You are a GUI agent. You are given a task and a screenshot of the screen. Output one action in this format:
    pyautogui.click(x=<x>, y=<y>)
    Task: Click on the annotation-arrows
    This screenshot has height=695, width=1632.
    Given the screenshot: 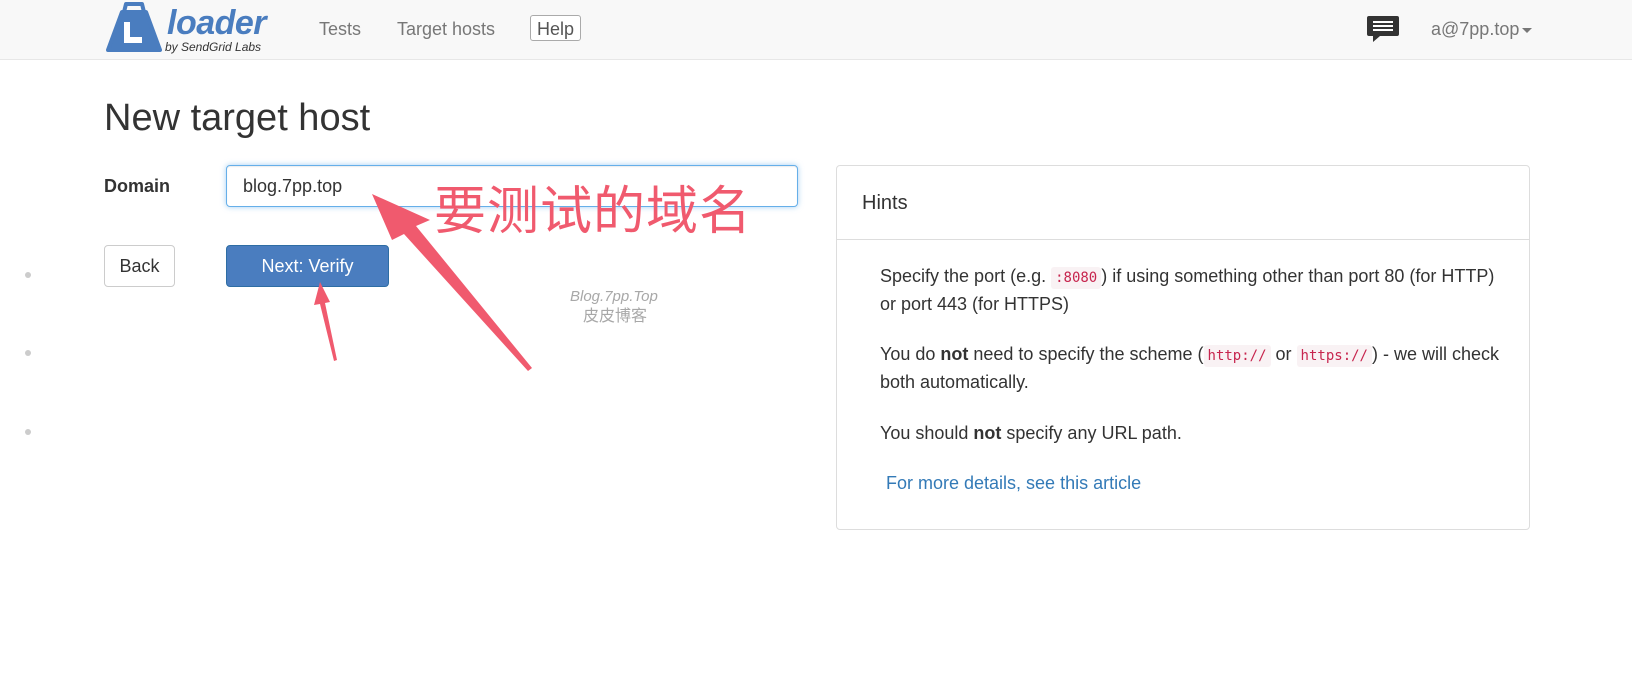 What is the action you would take?
    pyautogui.click(x=423, y=282)
    